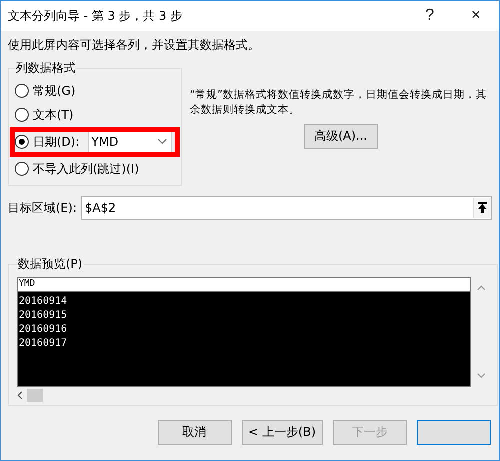 This screenshot has height=461, width=500. What do you see at coordinates (134, 45) in the screenshot?
I see `instruction-text: 使用此屏内容可选择各列，并设置其数据格式。` at bounding box center [134, 45].